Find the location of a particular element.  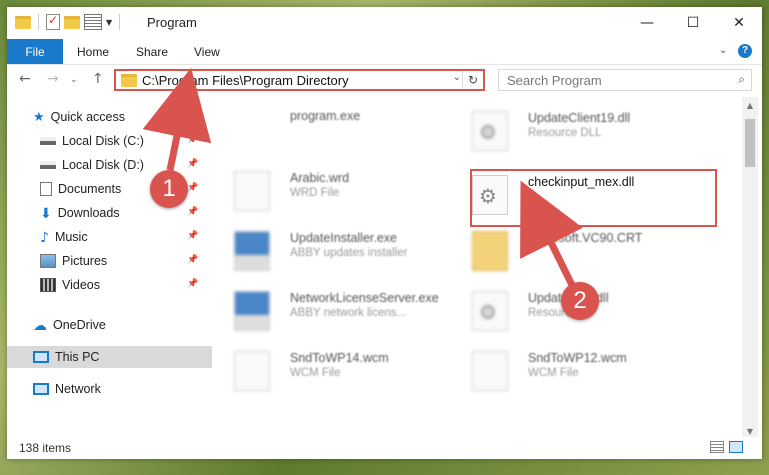

scrollbar-thumb is located at coordinates (750, 143).